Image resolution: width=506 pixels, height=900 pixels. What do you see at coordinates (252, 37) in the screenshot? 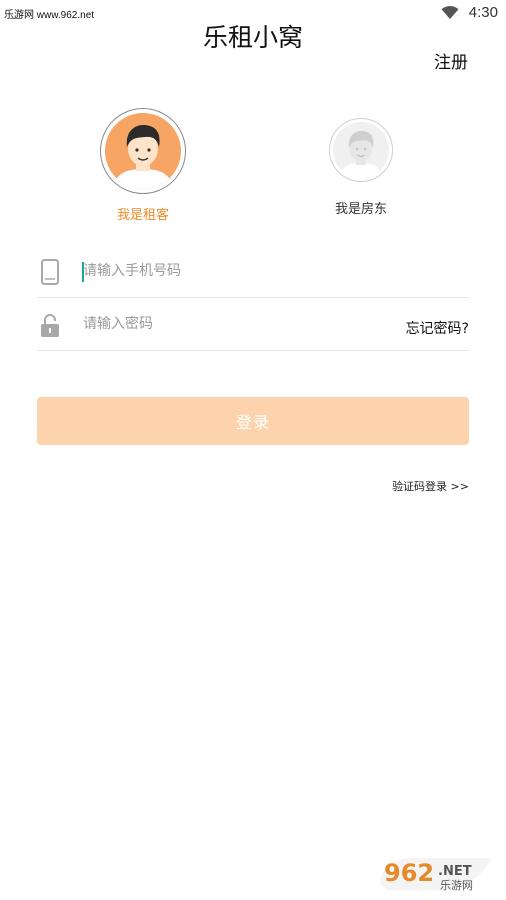
I see `app-title: 乐租小窝` at bounding box center [252, 37].